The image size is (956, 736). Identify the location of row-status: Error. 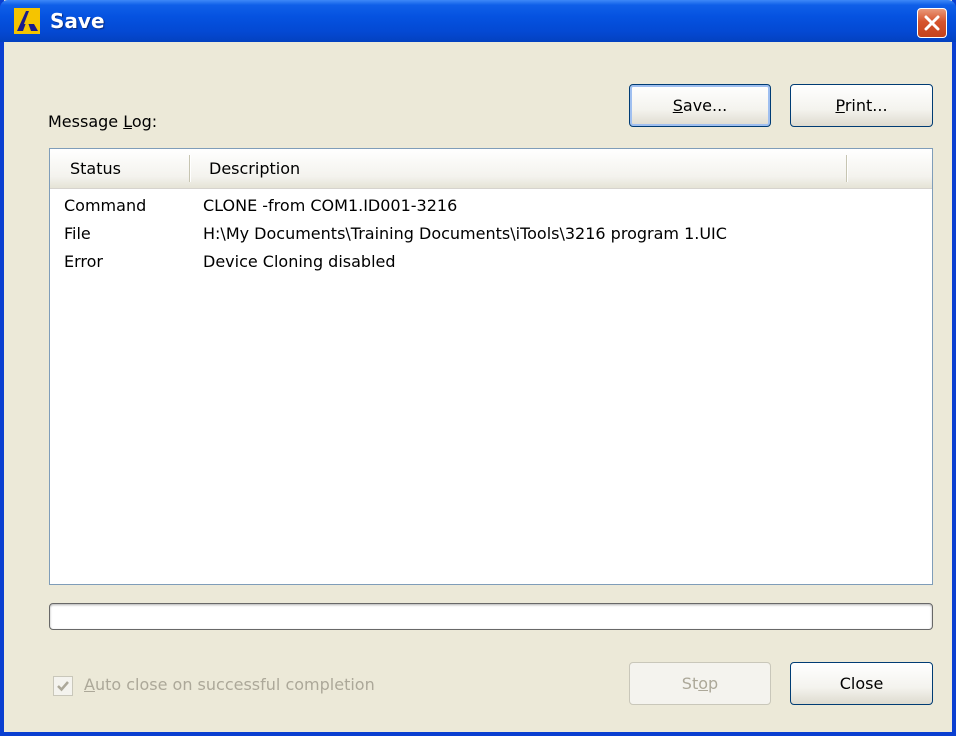
(83, 261).